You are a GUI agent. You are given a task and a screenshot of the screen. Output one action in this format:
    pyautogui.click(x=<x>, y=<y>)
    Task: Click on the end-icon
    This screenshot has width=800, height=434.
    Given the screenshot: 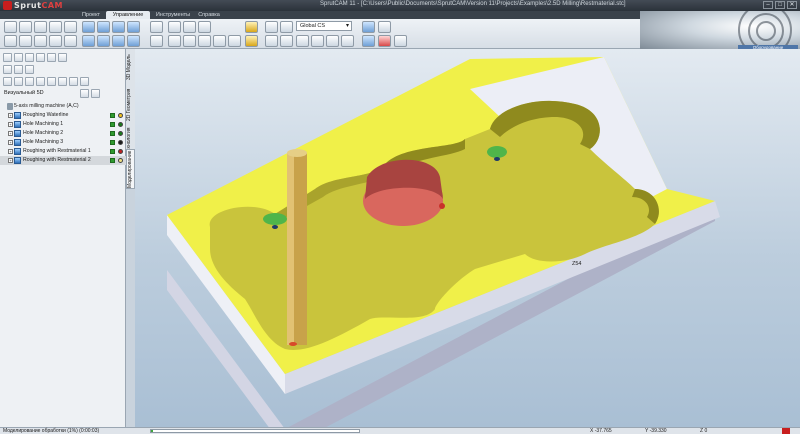 What is the action you would take?
    pyautogui.click(x=70, y=41)
    